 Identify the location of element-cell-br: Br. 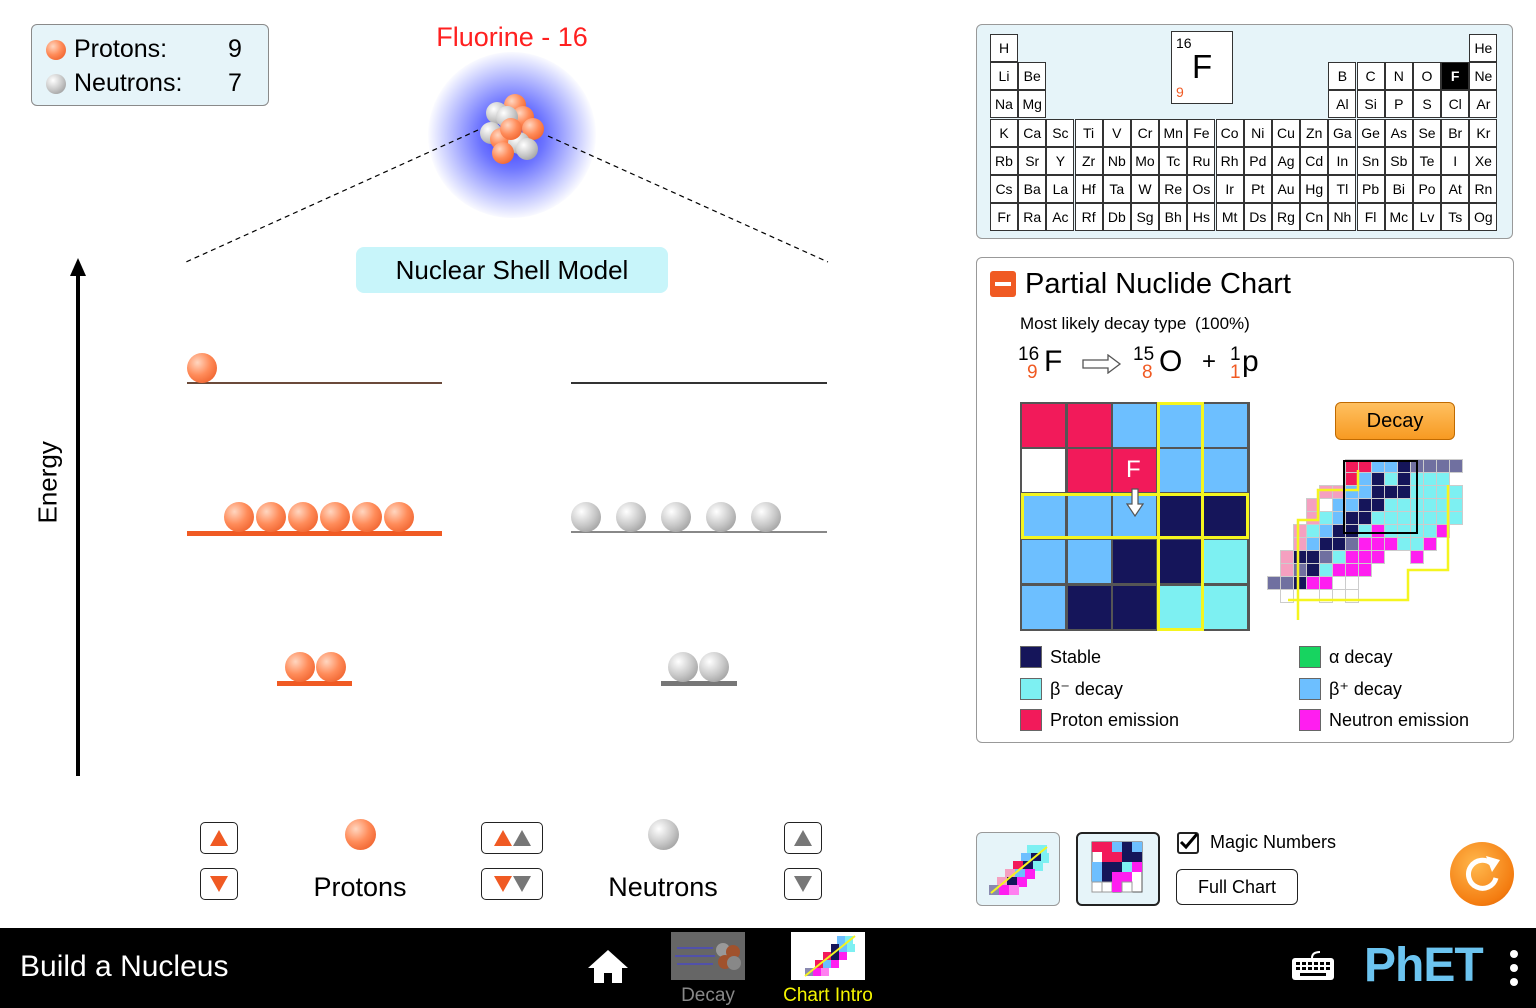
(1455, 132).